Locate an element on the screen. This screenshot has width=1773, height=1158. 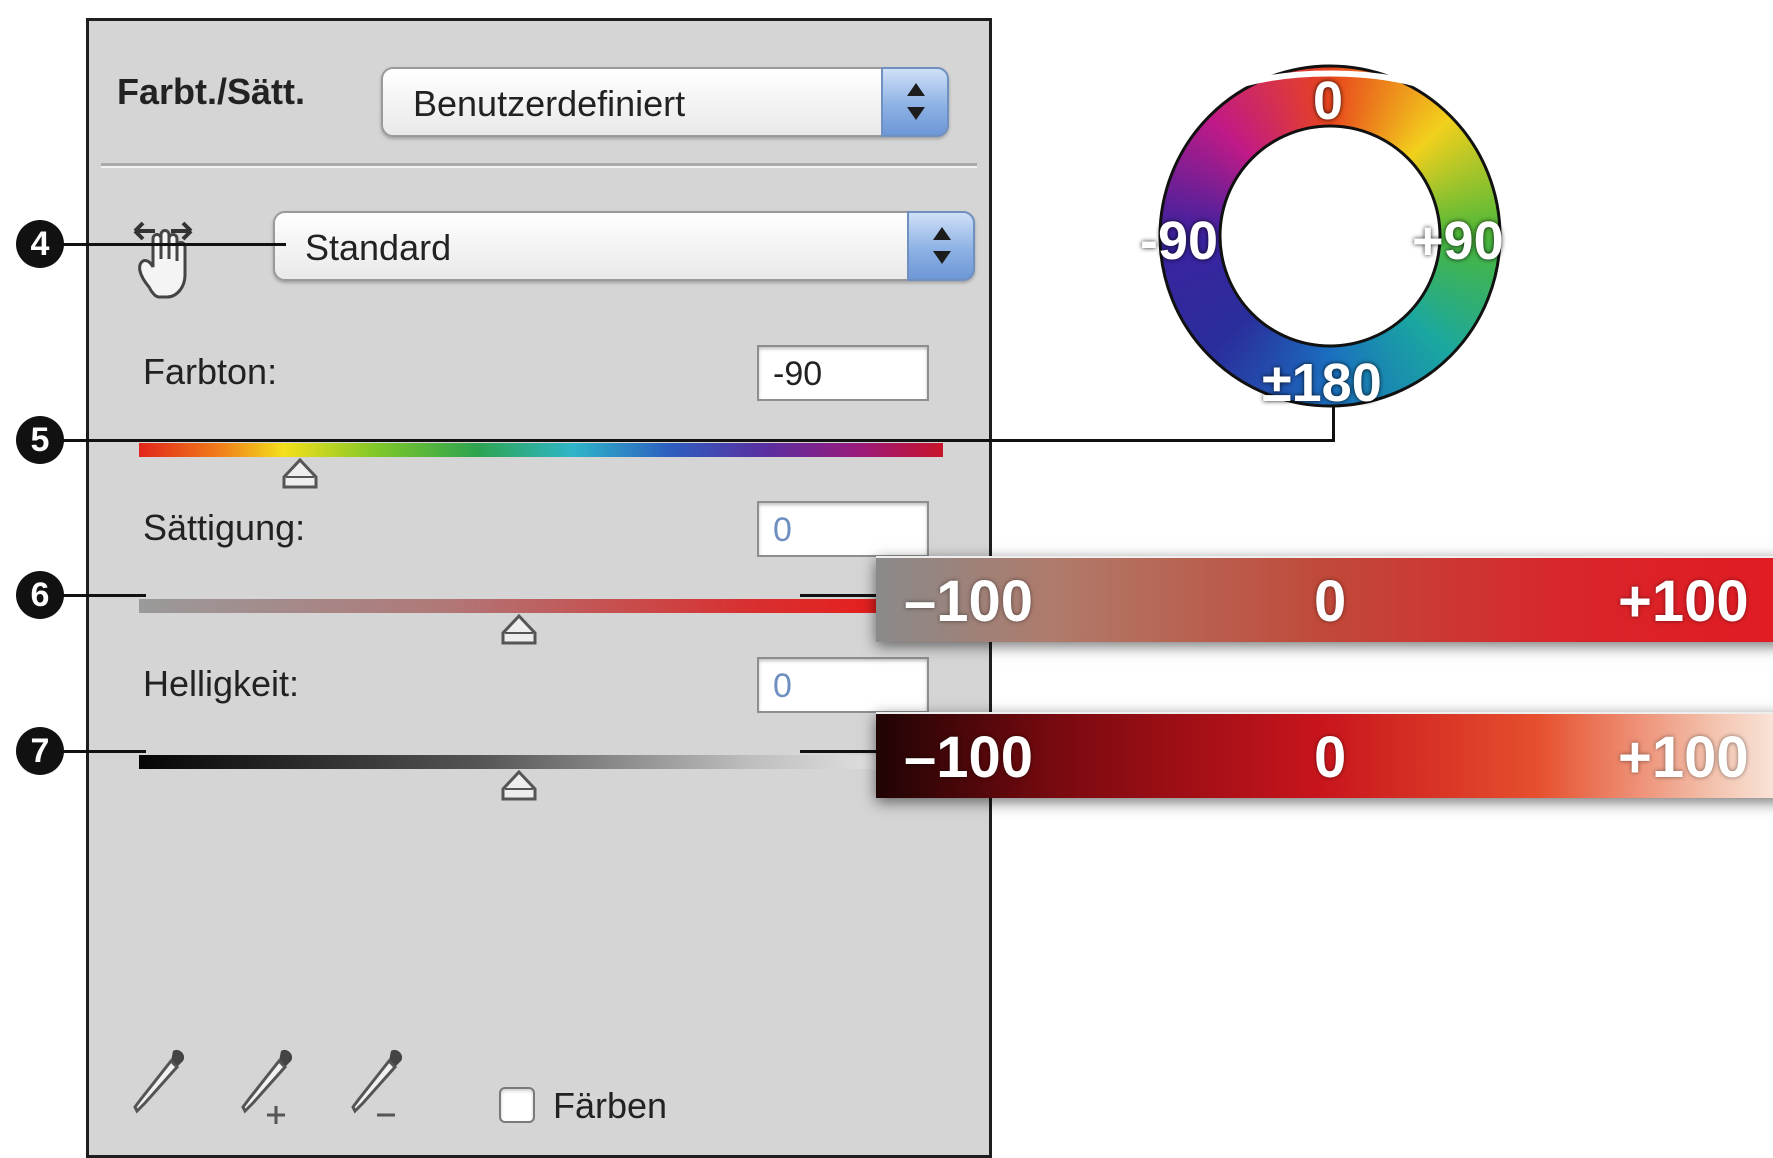
preset-select: Benutzerdefiniert is located at coordinates (665, 102).